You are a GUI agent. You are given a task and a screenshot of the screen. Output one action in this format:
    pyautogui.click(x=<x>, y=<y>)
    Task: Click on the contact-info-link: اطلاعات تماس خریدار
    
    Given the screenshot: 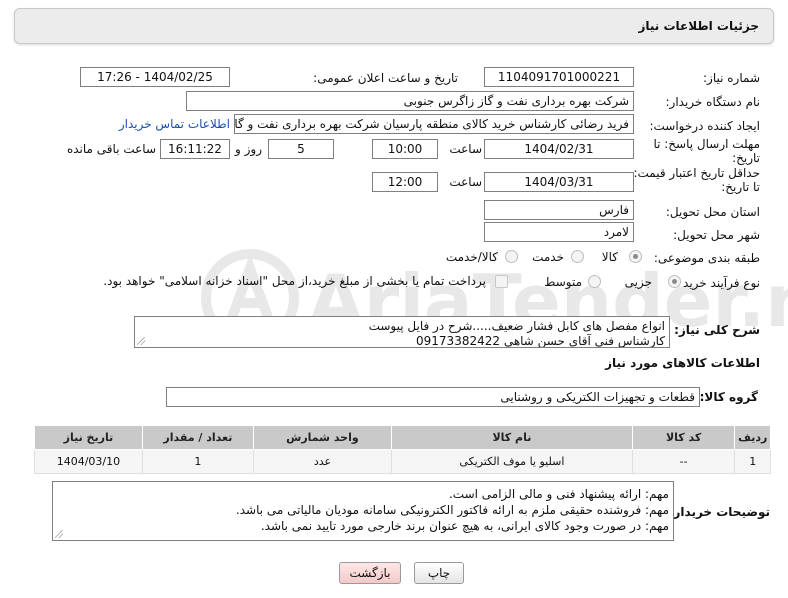 What is the action you would take?
    pyautogui.click(x=174, y=124)
    